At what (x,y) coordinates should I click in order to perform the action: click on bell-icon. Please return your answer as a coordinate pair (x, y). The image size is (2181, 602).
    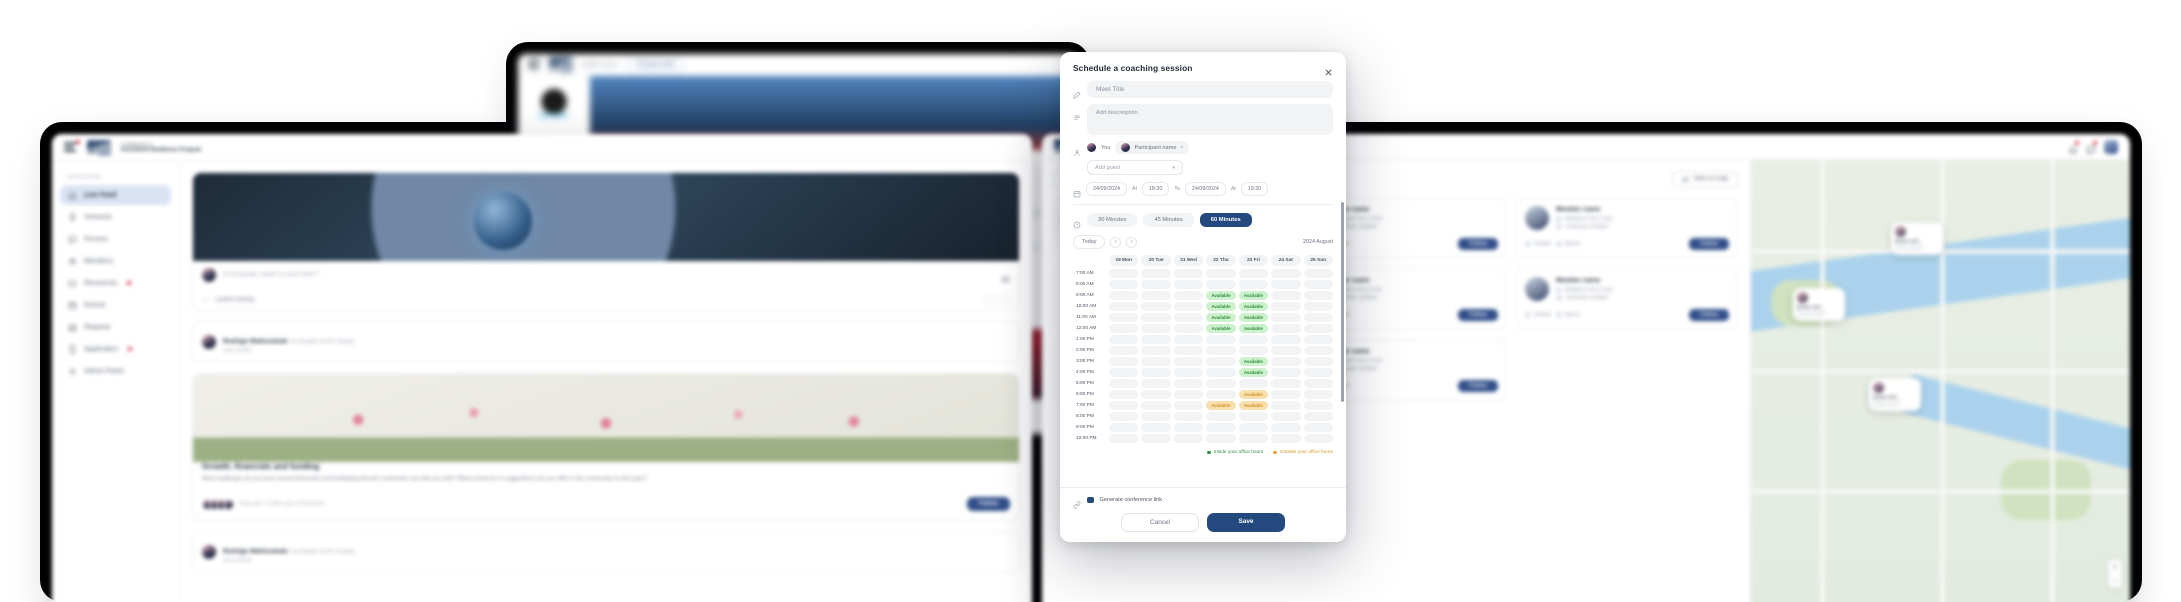
    Looking at the image, I should click on (2073, 147).